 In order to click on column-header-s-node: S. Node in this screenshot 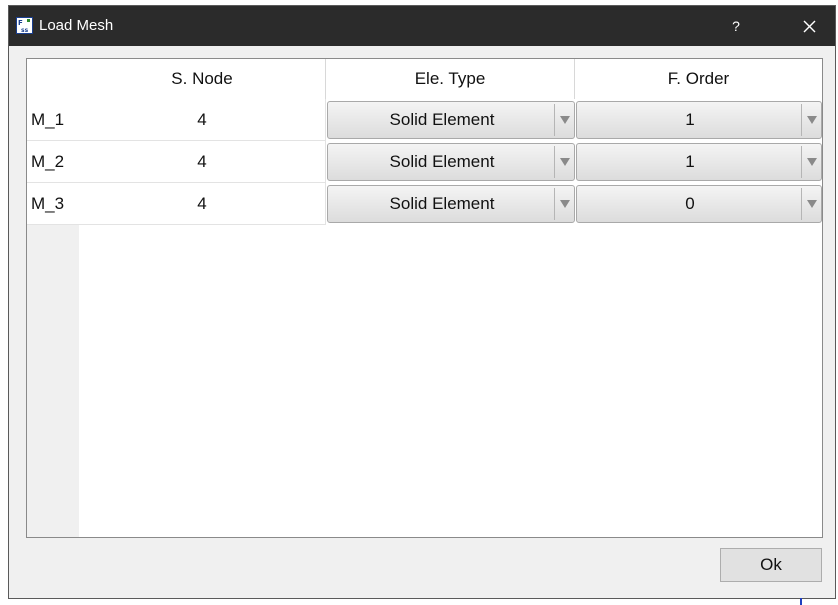, I will do `click(202, 79)`.